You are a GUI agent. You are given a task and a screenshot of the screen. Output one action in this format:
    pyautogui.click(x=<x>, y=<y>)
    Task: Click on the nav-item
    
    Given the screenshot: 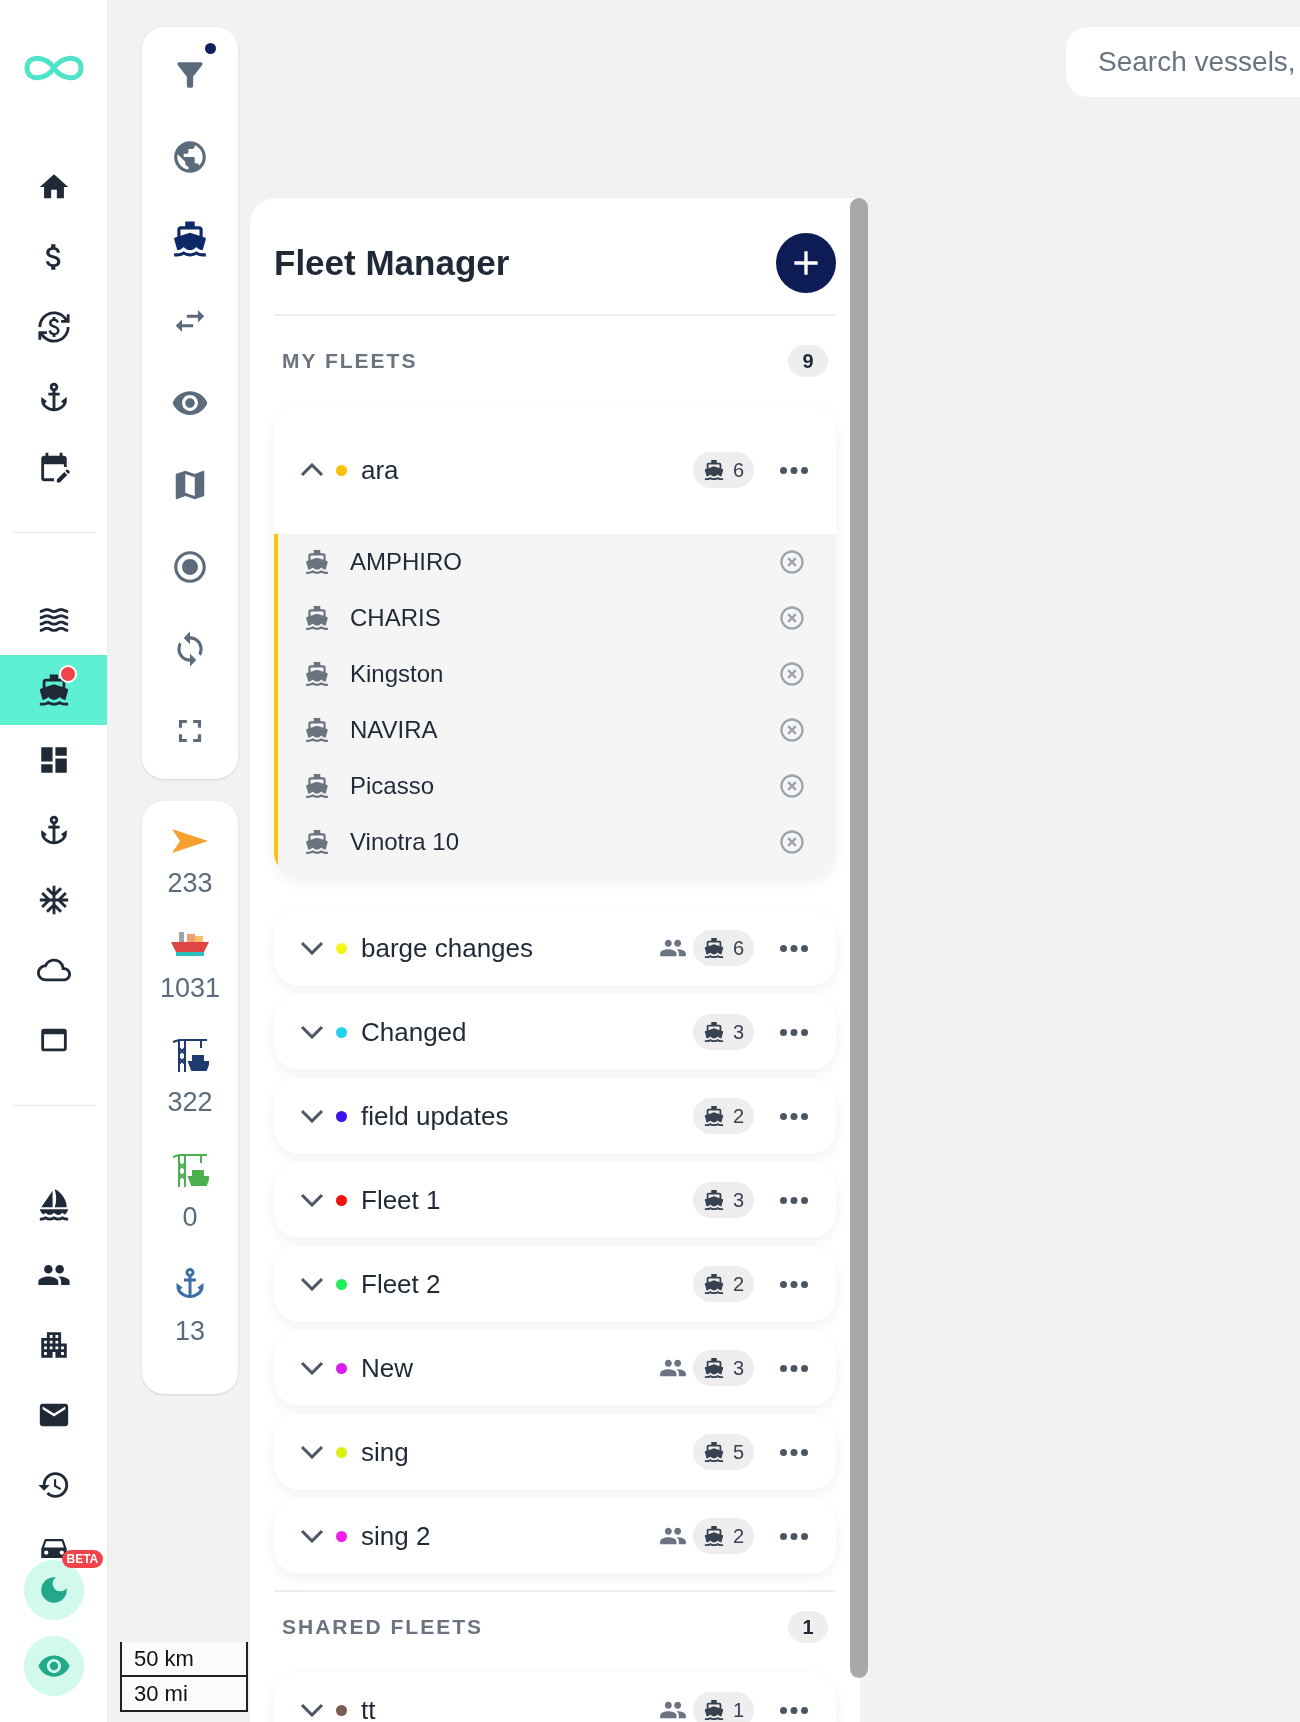 What is the action you would take?
    pyautogui.click(x=53, y=690)
    